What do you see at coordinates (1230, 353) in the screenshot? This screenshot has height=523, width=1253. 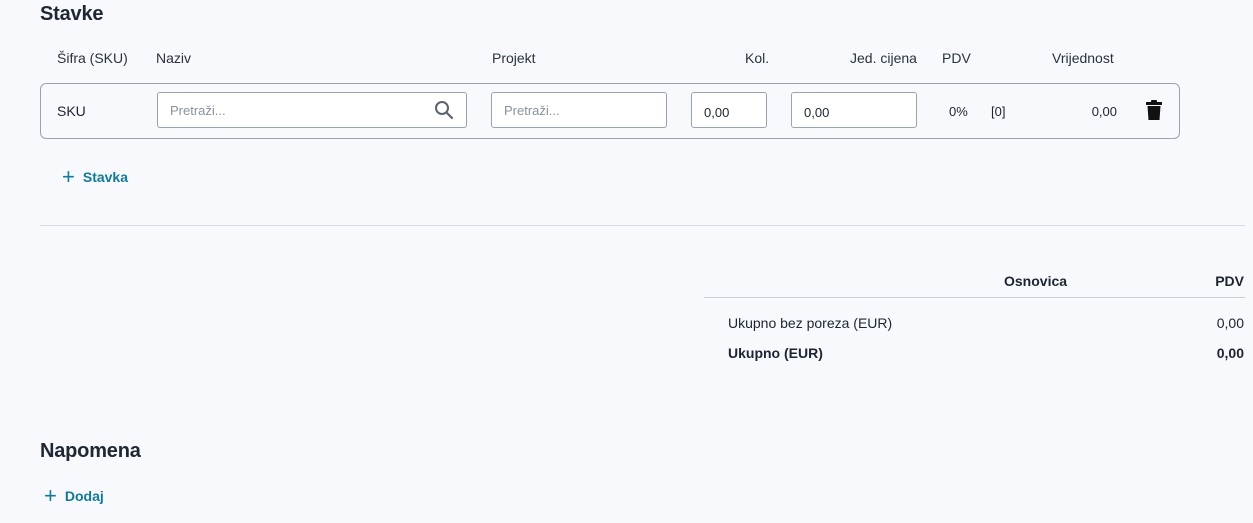 I see `total-value: 0,00` at bounding box center [1230, 353].